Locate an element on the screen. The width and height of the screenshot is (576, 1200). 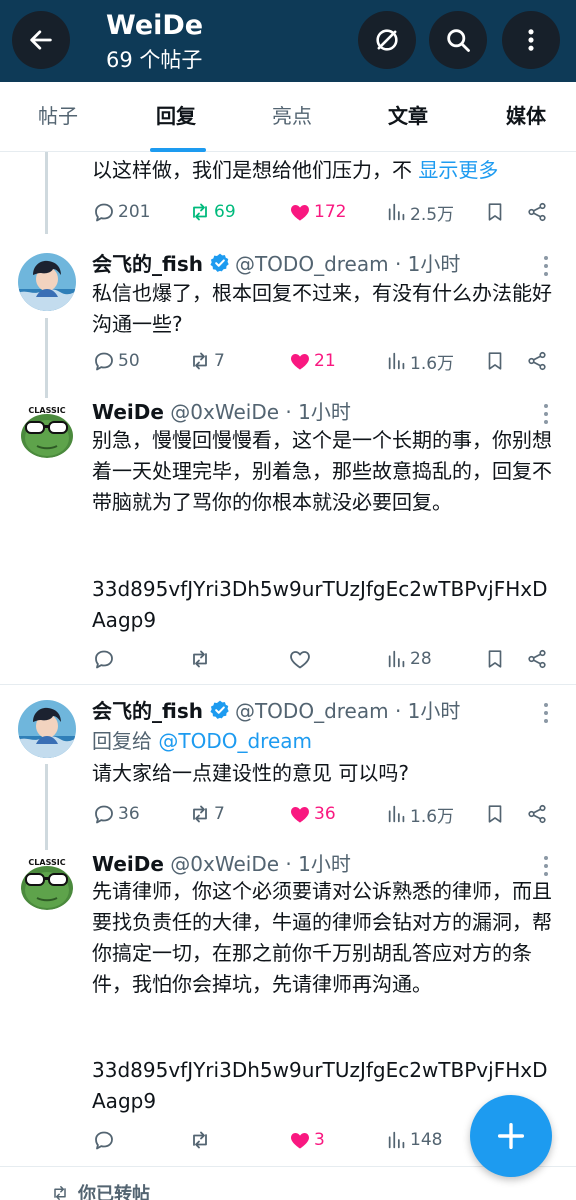
more-vertical-icon is located at coordinates (531, 40).